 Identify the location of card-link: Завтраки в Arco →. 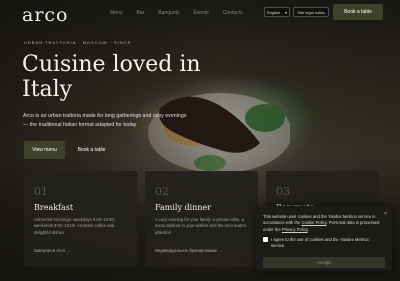
(52, 250).